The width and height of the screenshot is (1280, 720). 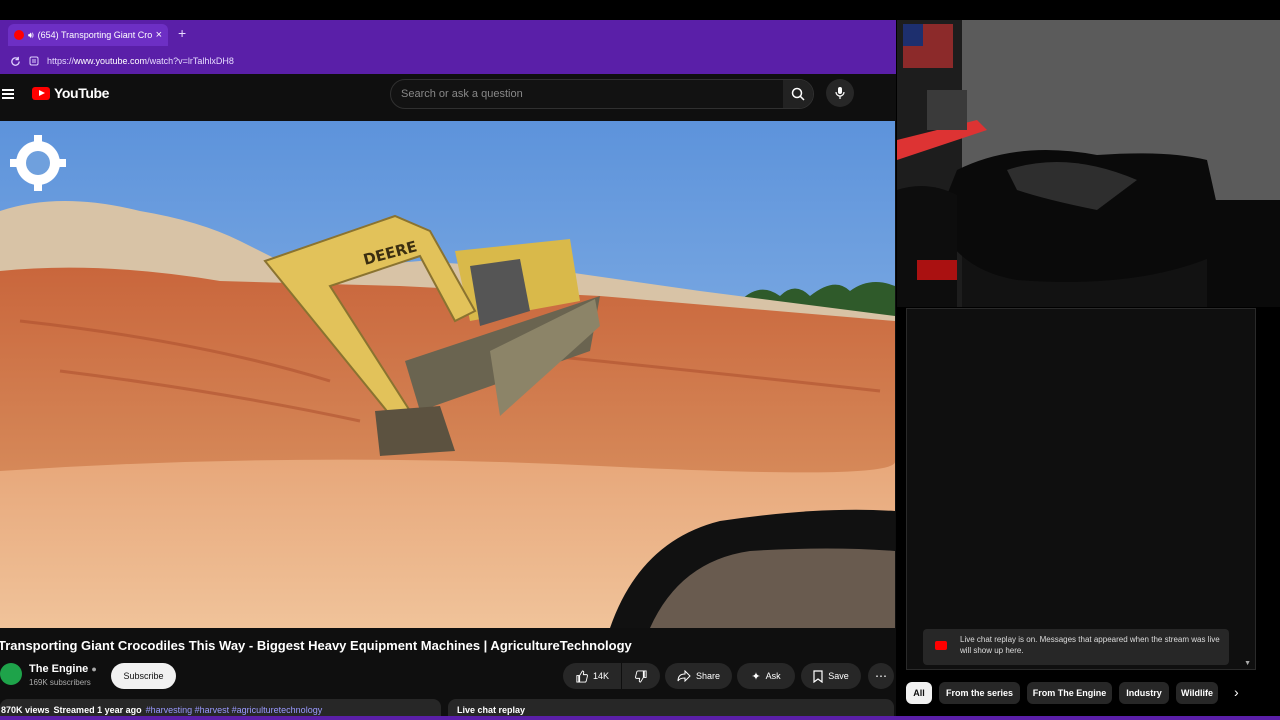 What do you see at coordinates (143, 676) in the screenshot?
I see `subscribe-button: Subscribe` at bounding box center [143, 676].